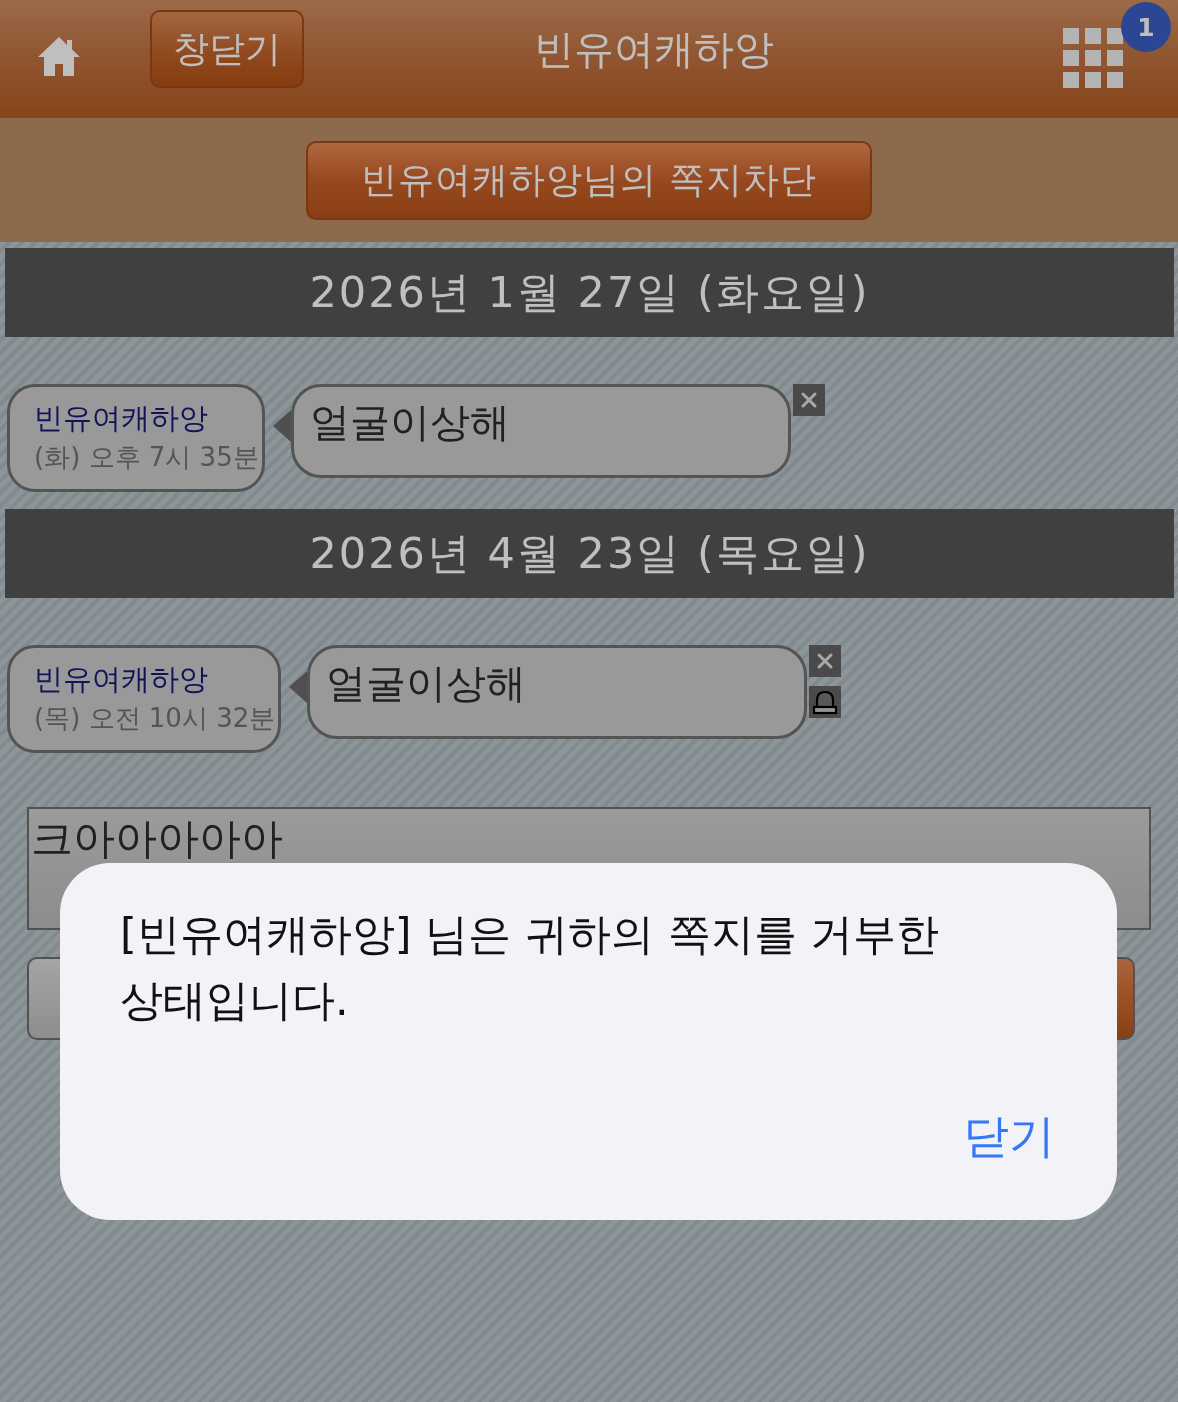 This screenshot has width=1178, height=1402. I want to click on date-header: 2026년 1월 27일 (화요일), so click(589, 292).